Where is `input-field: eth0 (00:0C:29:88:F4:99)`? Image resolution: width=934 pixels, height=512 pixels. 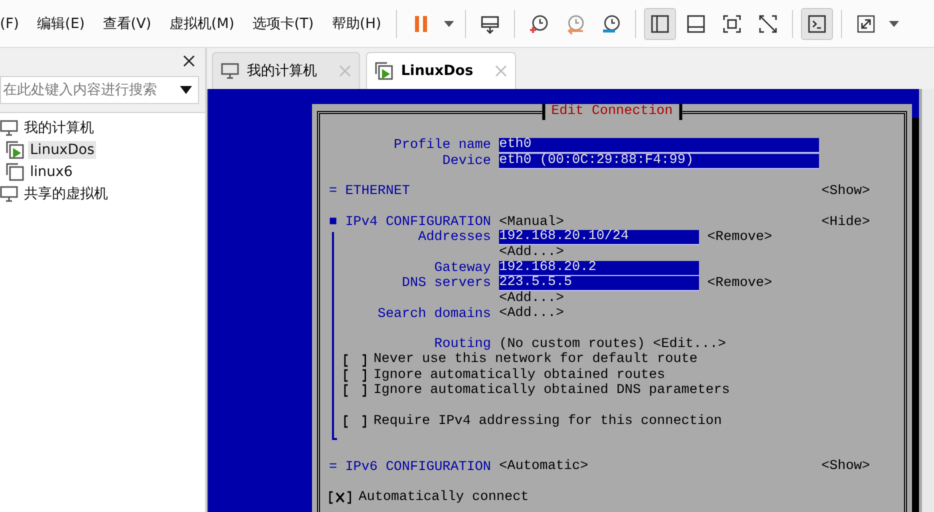 input-field: eth0 (00:0C:29:88:F4:99) is located at coordinates (659, 161).